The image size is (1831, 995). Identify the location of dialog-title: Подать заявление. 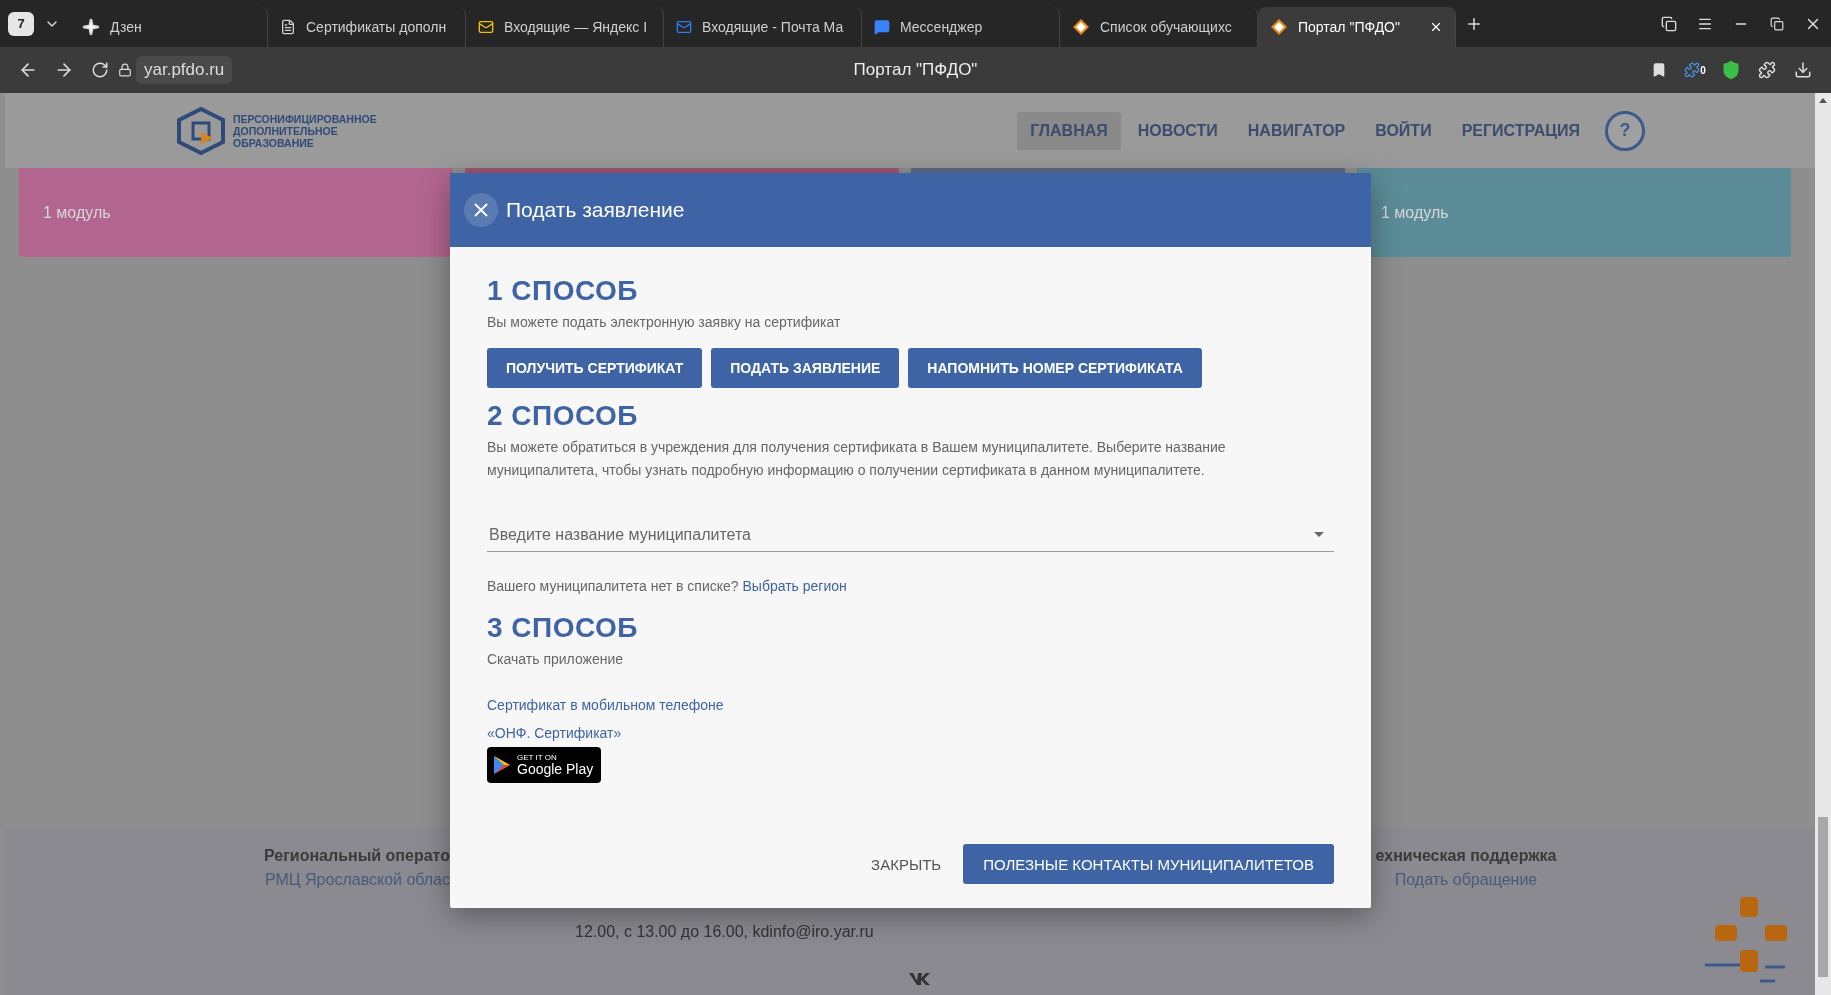
(595, 210).